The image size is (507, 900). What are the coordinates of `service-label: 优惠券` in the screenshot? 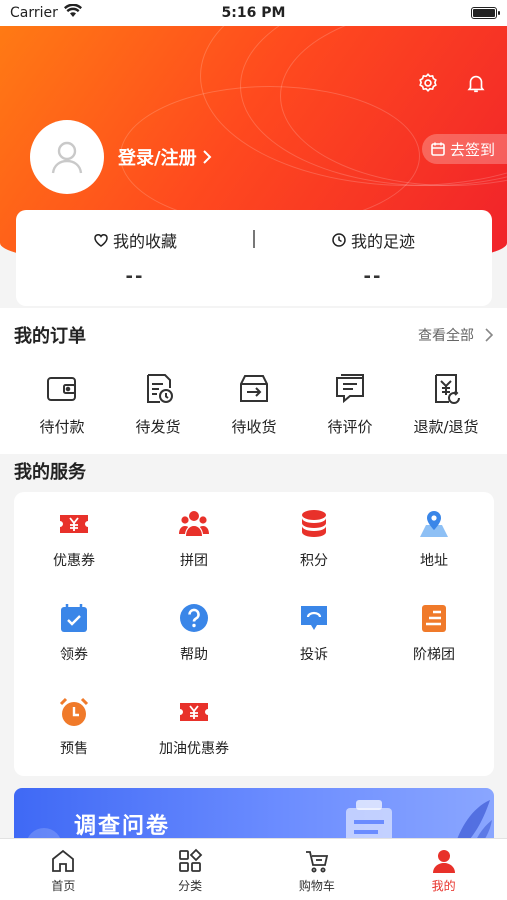 It's located at (74, 561).